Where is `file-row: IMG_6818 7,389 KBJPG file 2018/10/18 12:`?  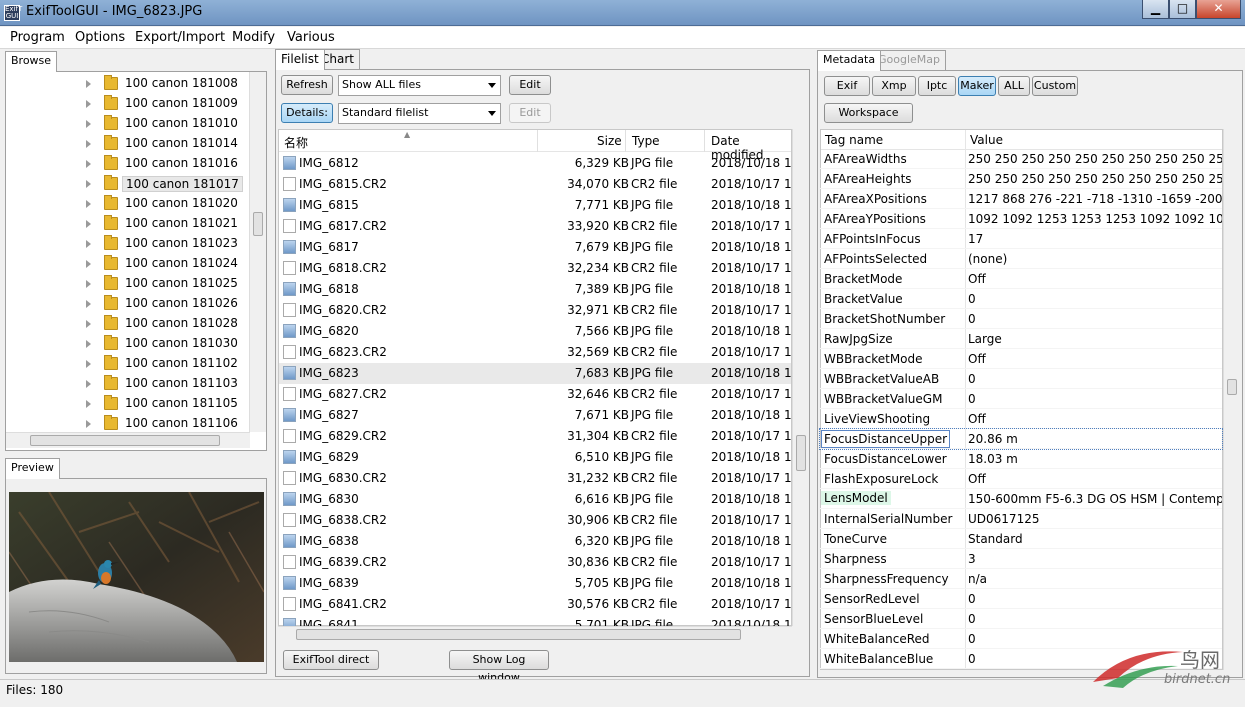 file-row: IMG_6818 7,389 KBJPG file 2018/10/18 12: is located at coordinates (535, 289).